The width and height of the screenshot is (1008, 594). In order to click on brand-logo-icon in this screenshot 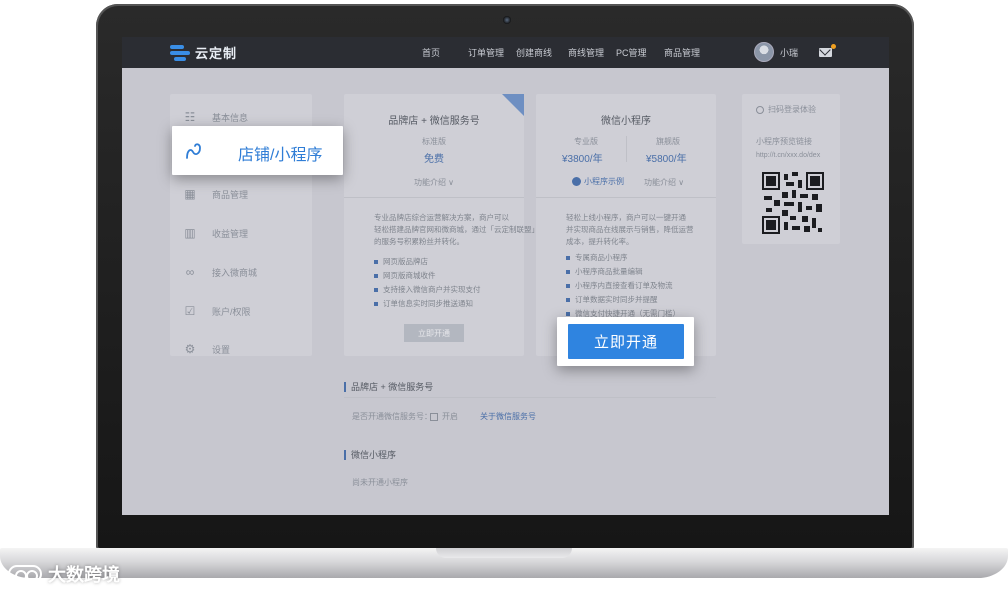, I will do `click(180, 53)`.